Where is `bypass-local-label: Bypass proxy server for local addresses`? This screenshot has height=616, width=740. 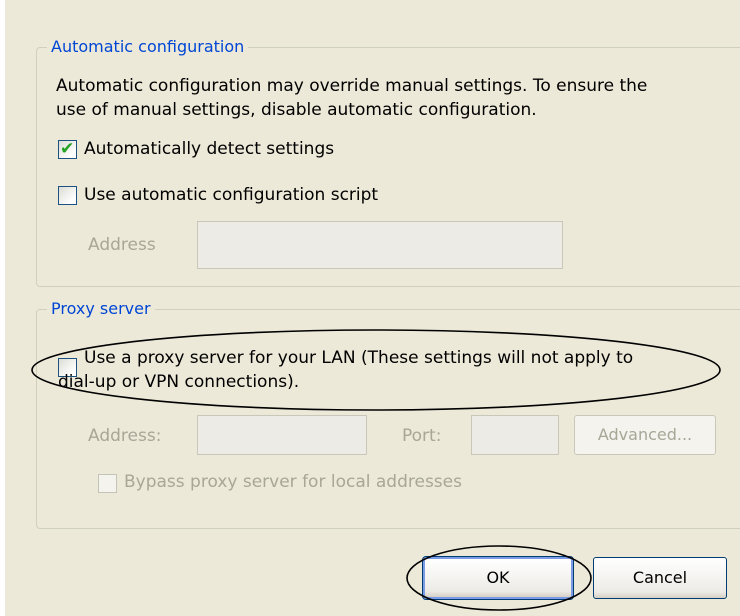 bypass-local-label: Bypass proxy server for local addresses is located at coordinates (293, 482).